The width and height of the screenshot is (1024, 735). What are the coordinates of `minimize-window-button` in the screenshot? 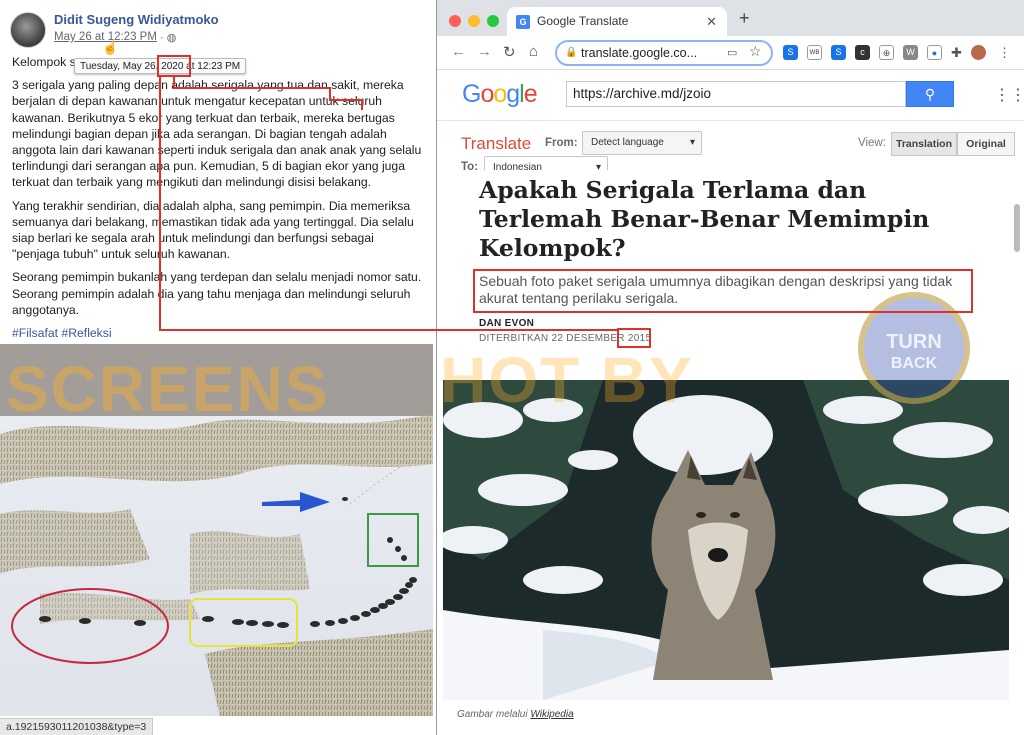 It's located at (474, 21).